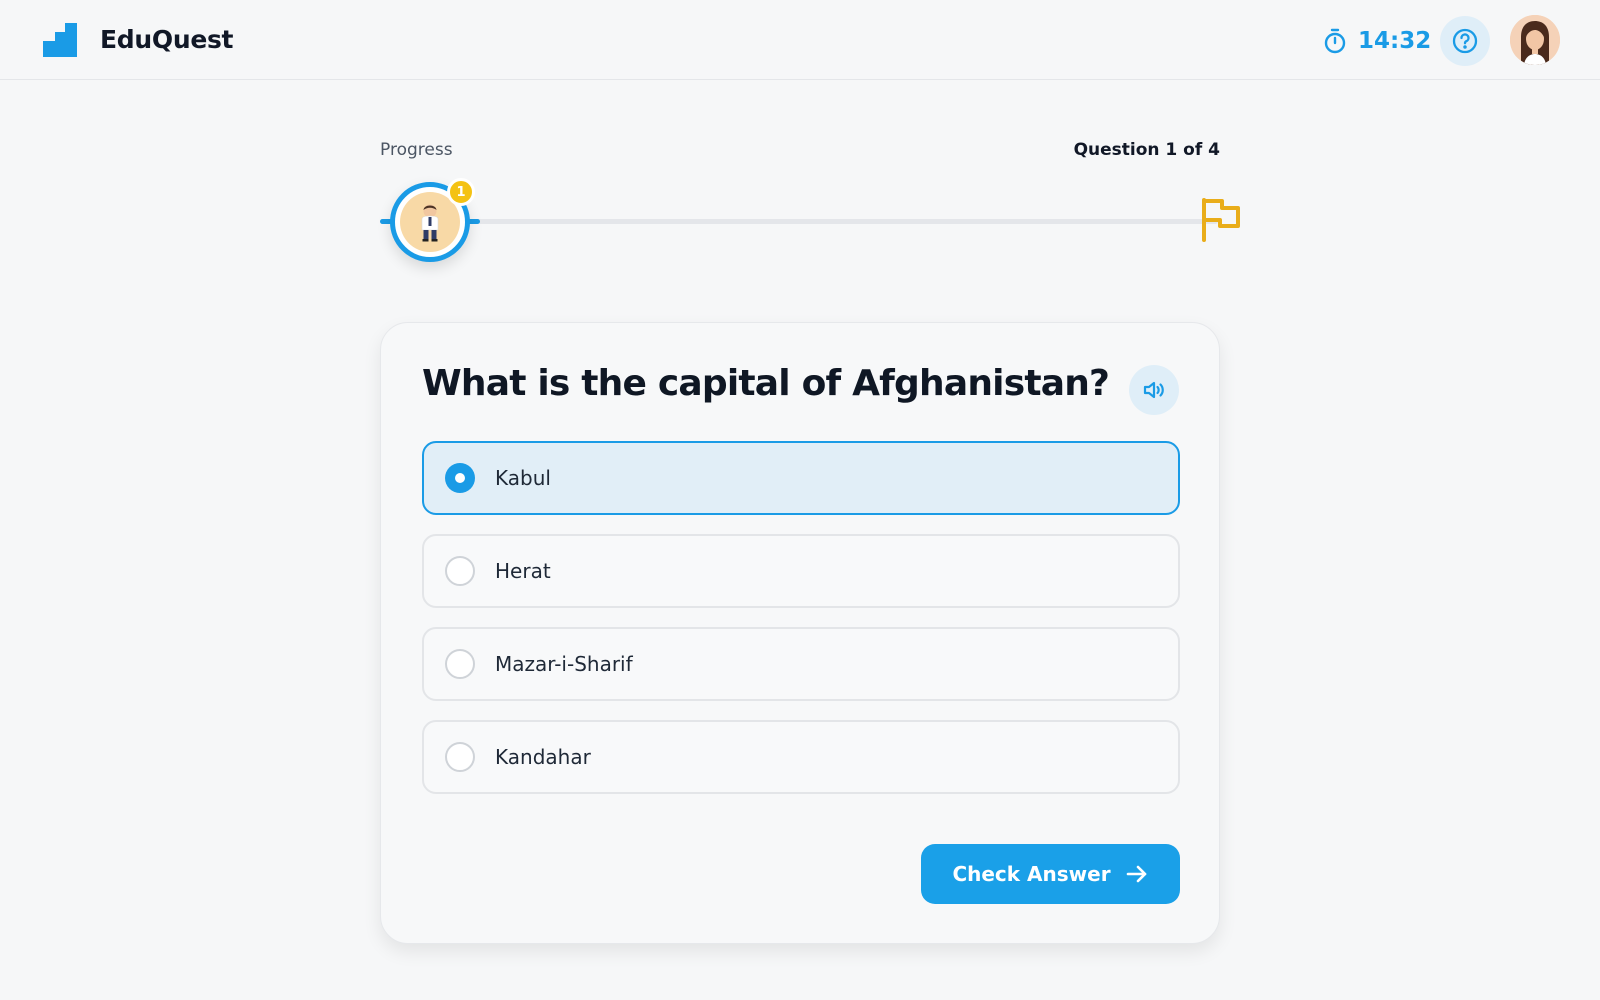  What do you see at coordinates (416, 150) in the screenshot?
I see `progress-label: Progress` at bounding box center [416, 150].